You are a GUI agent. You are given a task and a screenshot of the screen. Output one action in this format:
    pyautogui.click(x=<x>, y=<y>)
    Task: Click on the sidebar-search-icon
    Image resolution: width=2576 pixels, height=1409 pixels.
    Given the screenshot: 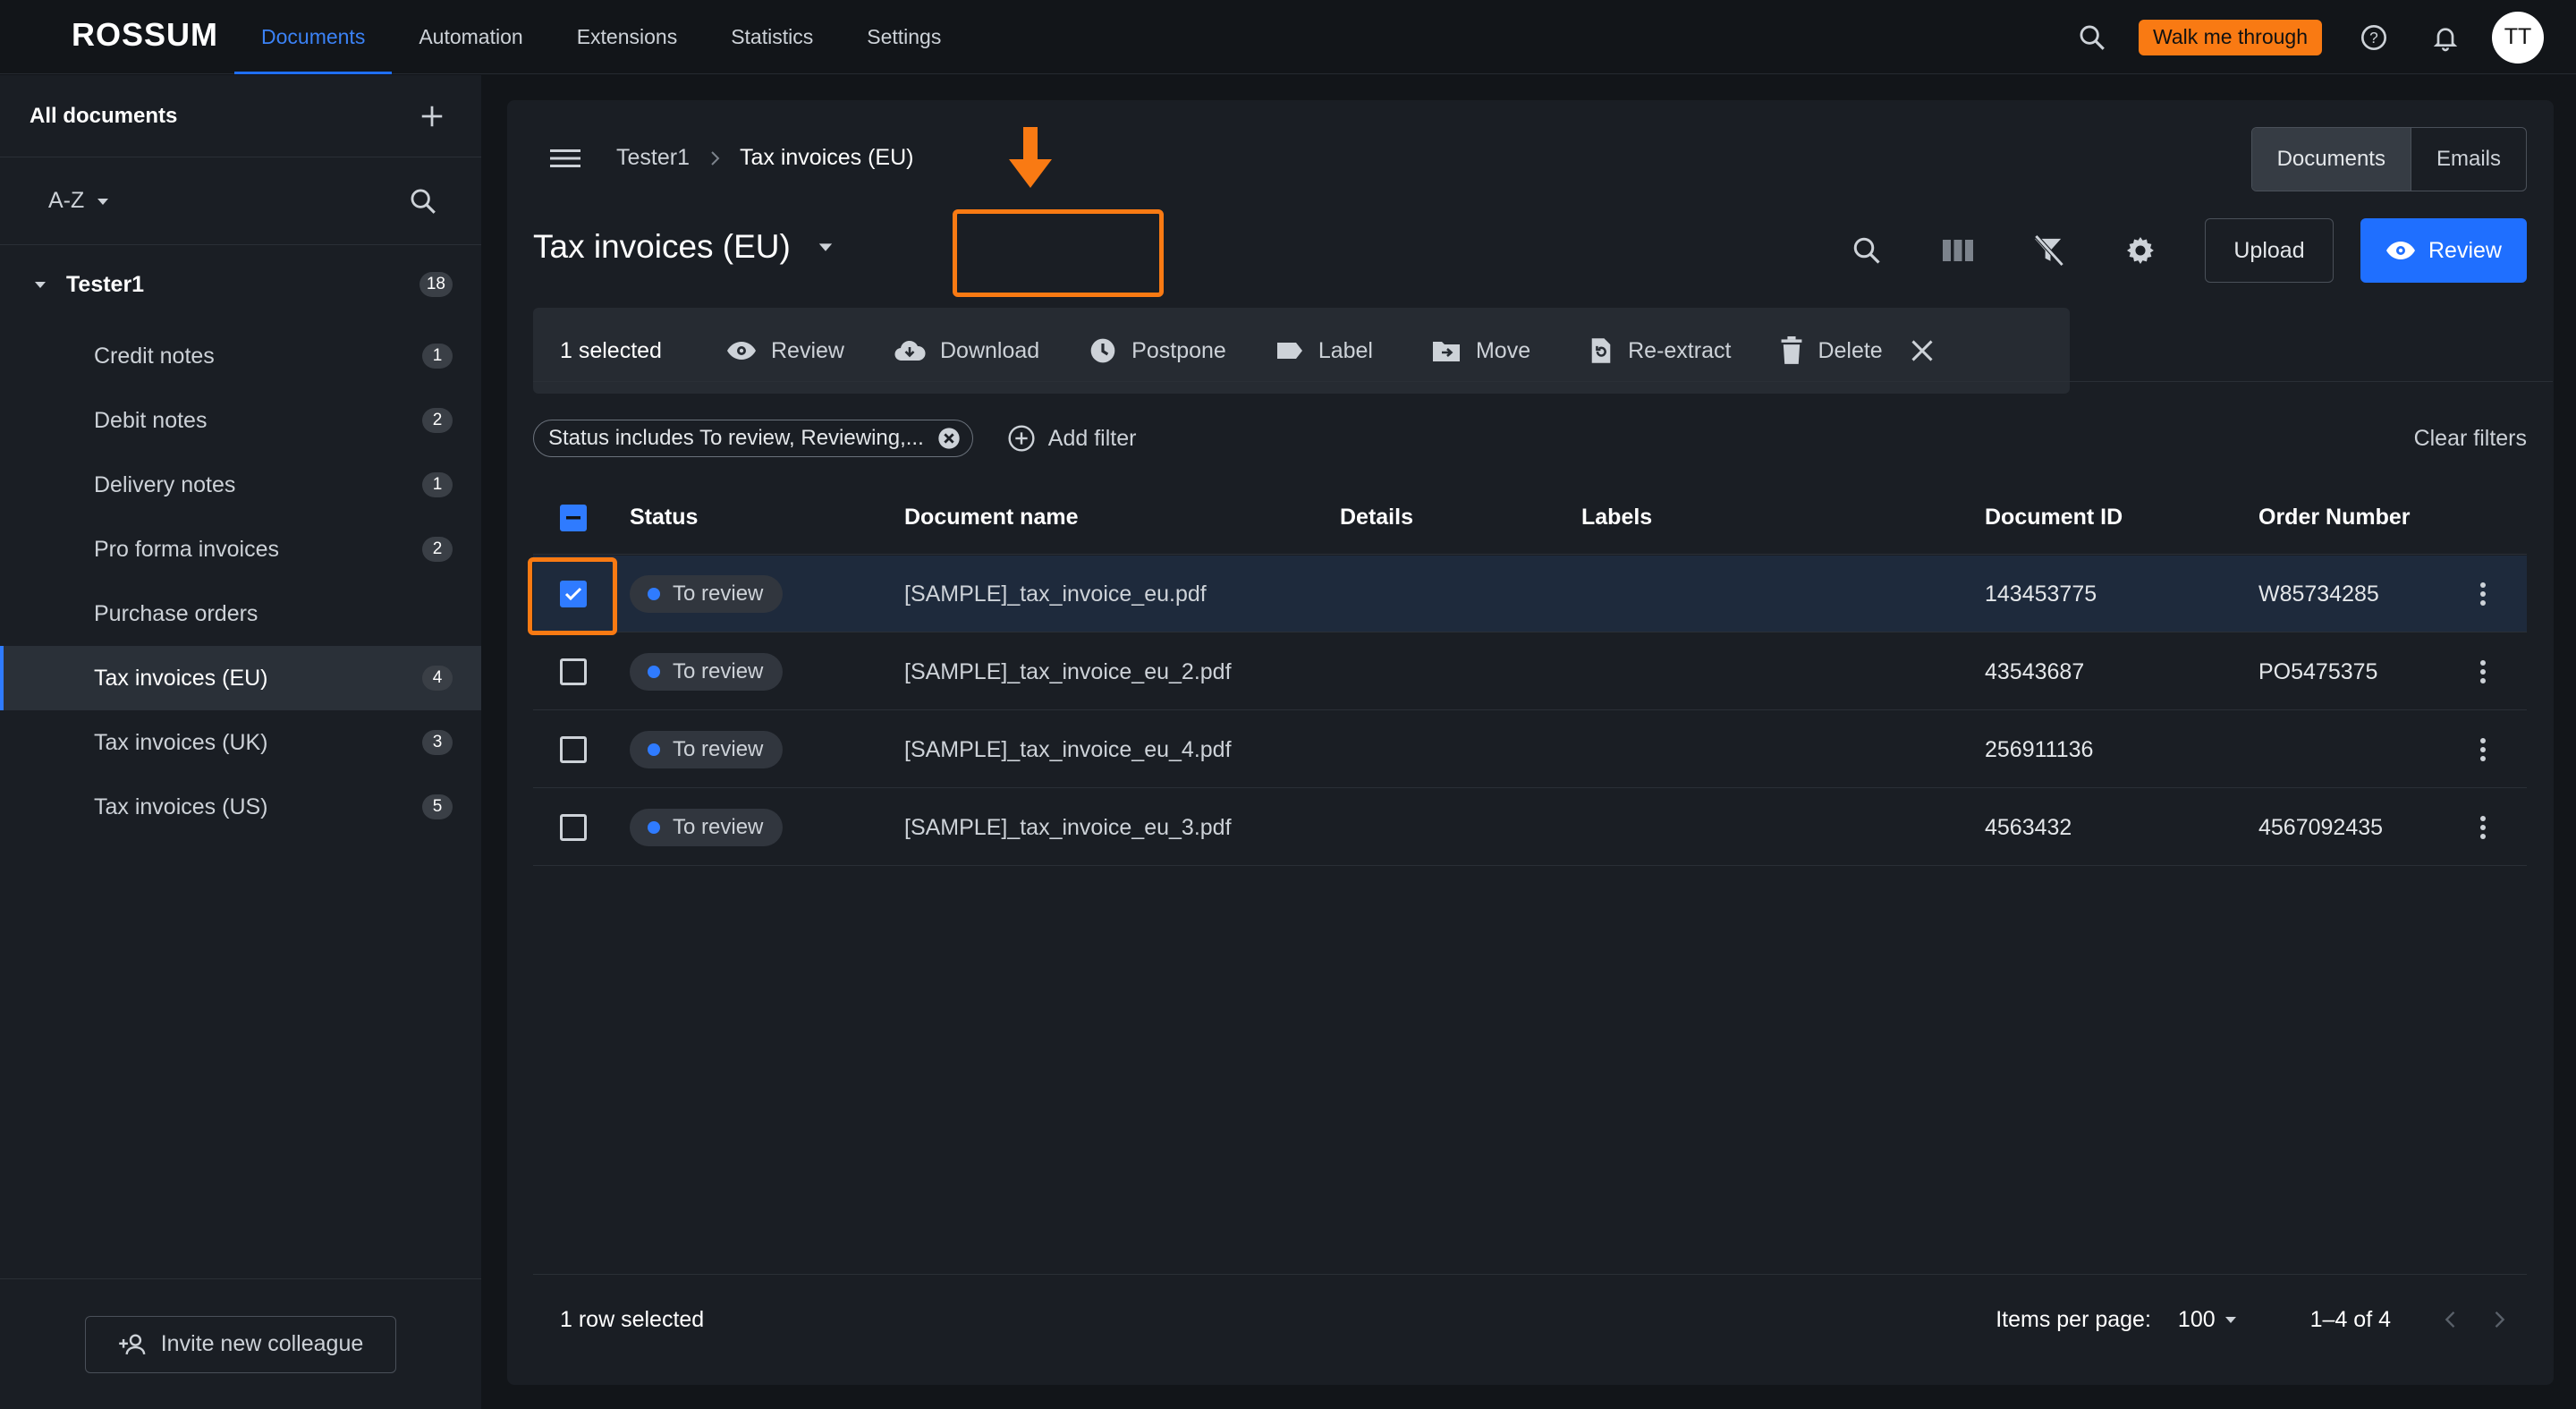 What is the action you would take?
    pyautogui.click(x=423, y=201)
    